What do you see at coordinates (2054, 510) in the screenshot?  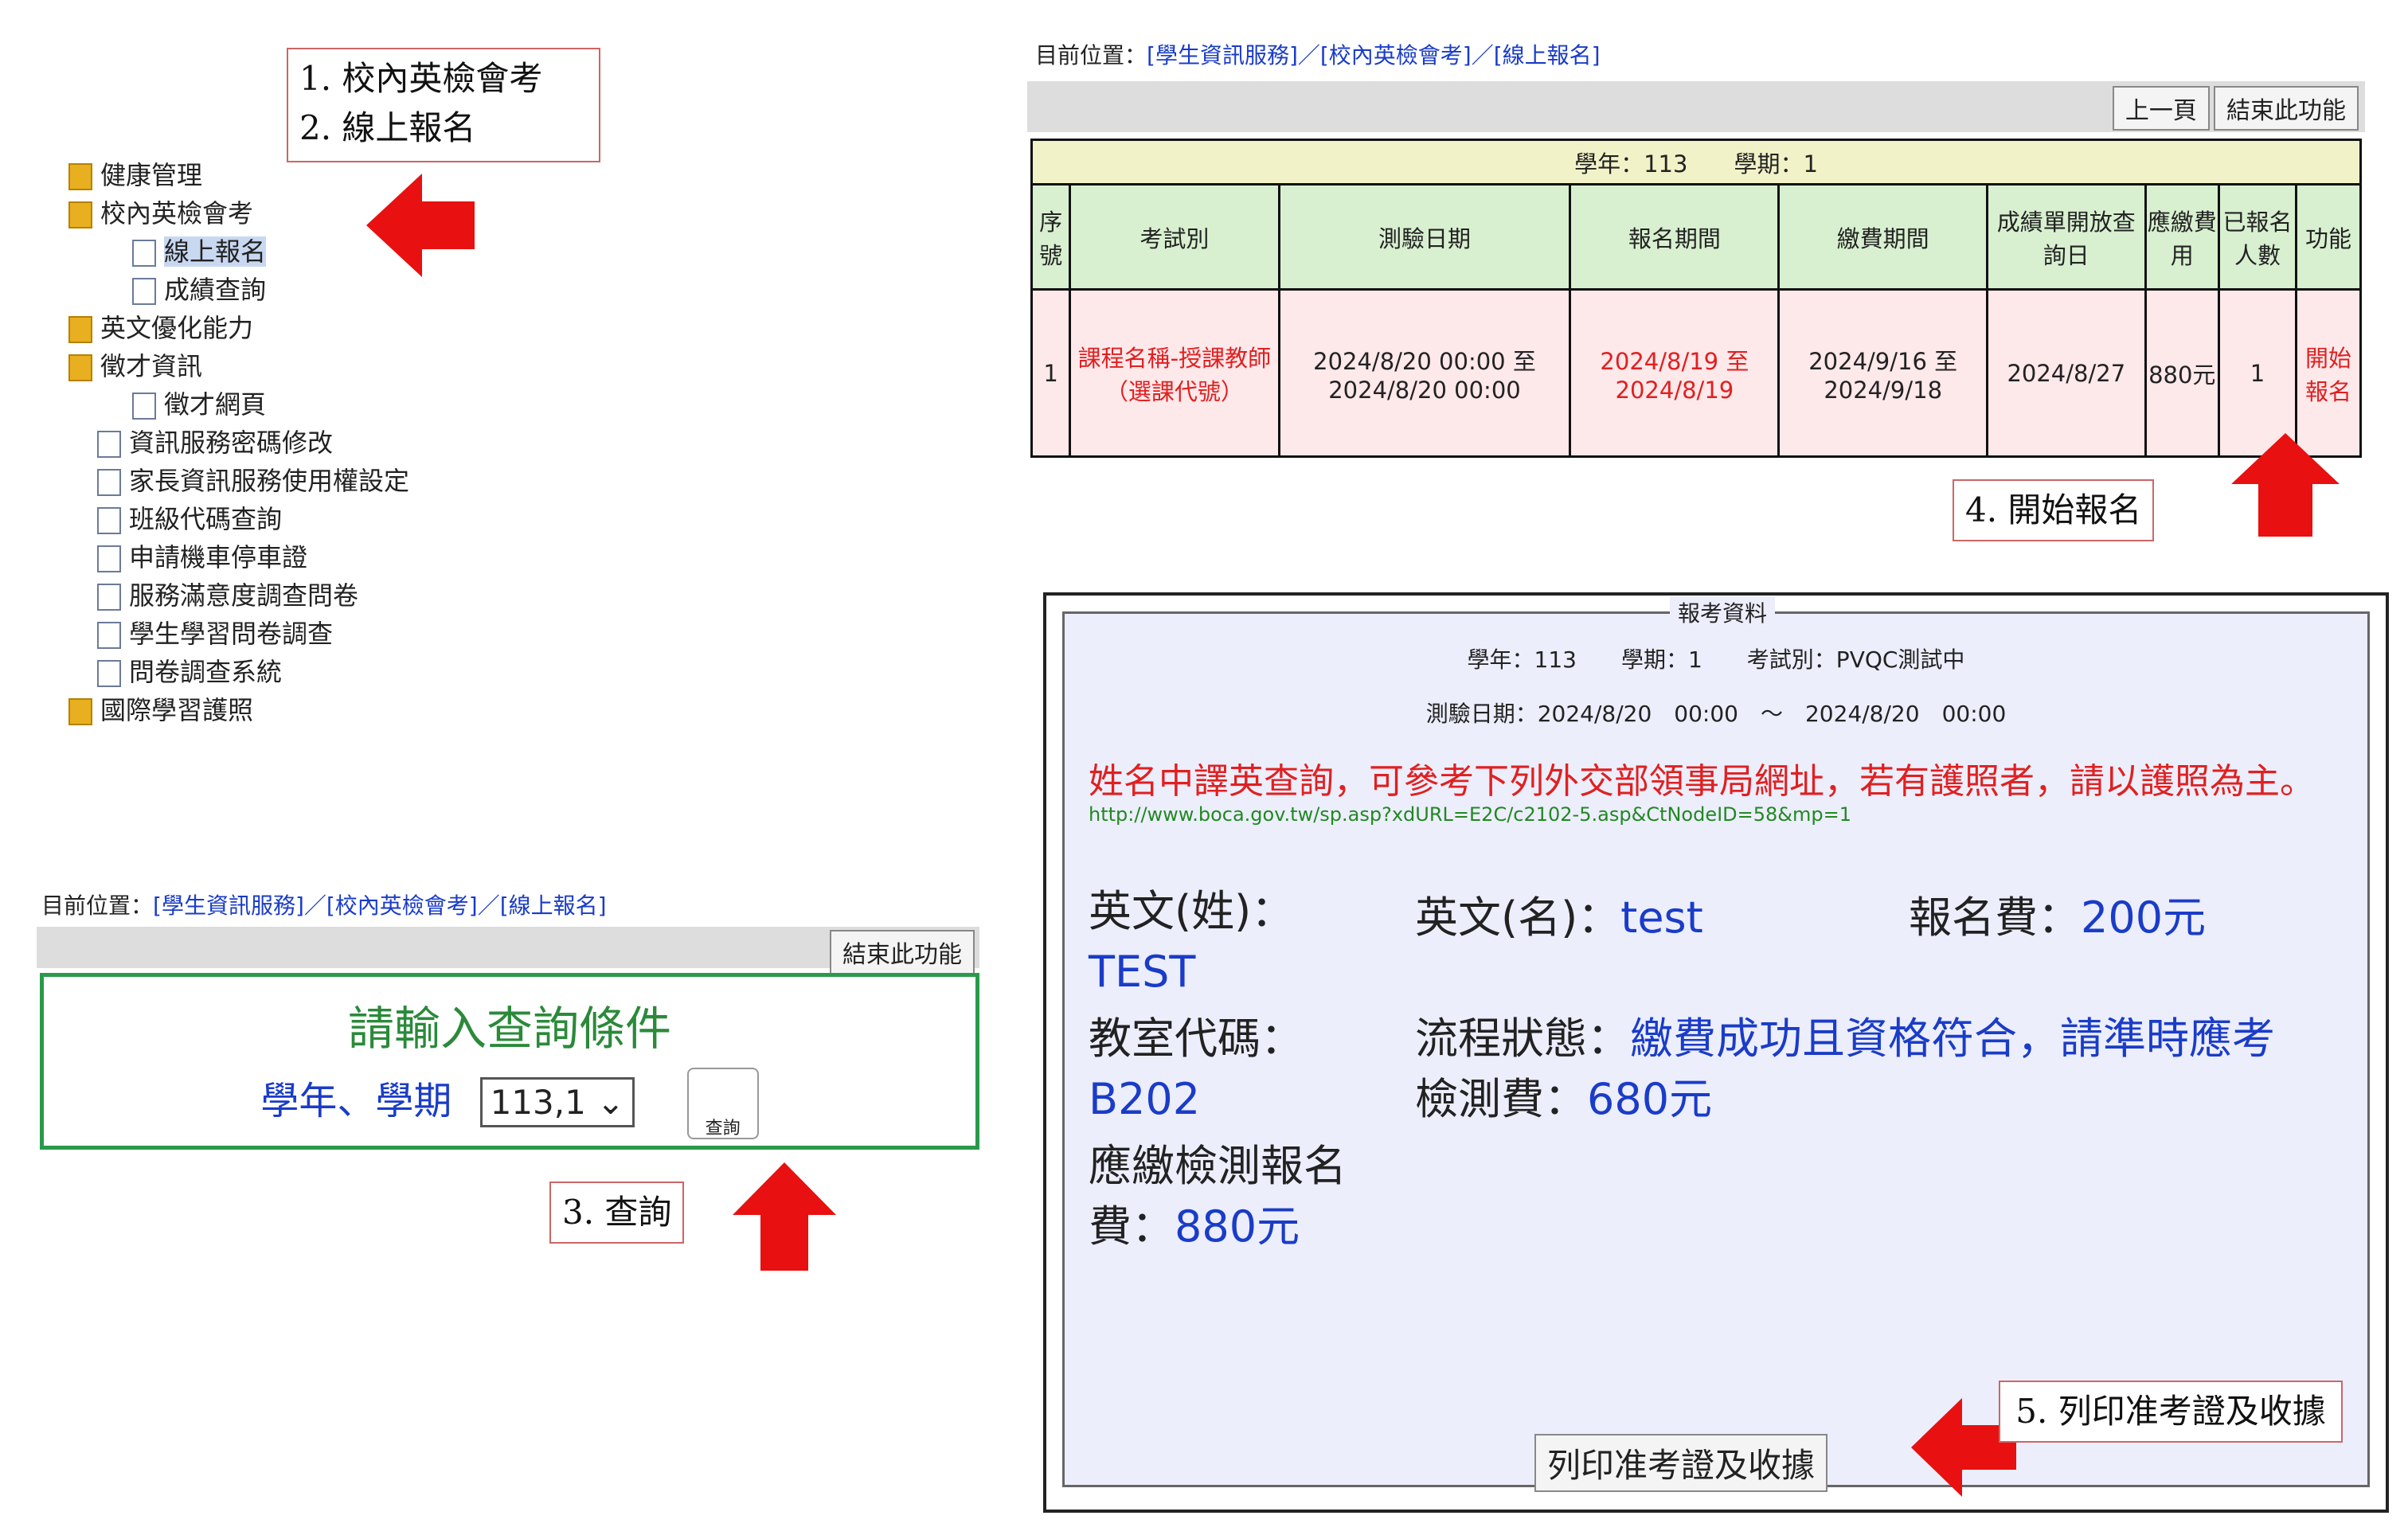 I see `callout-step-4: 4. 開始報名` at bounding box center [2054, 510].